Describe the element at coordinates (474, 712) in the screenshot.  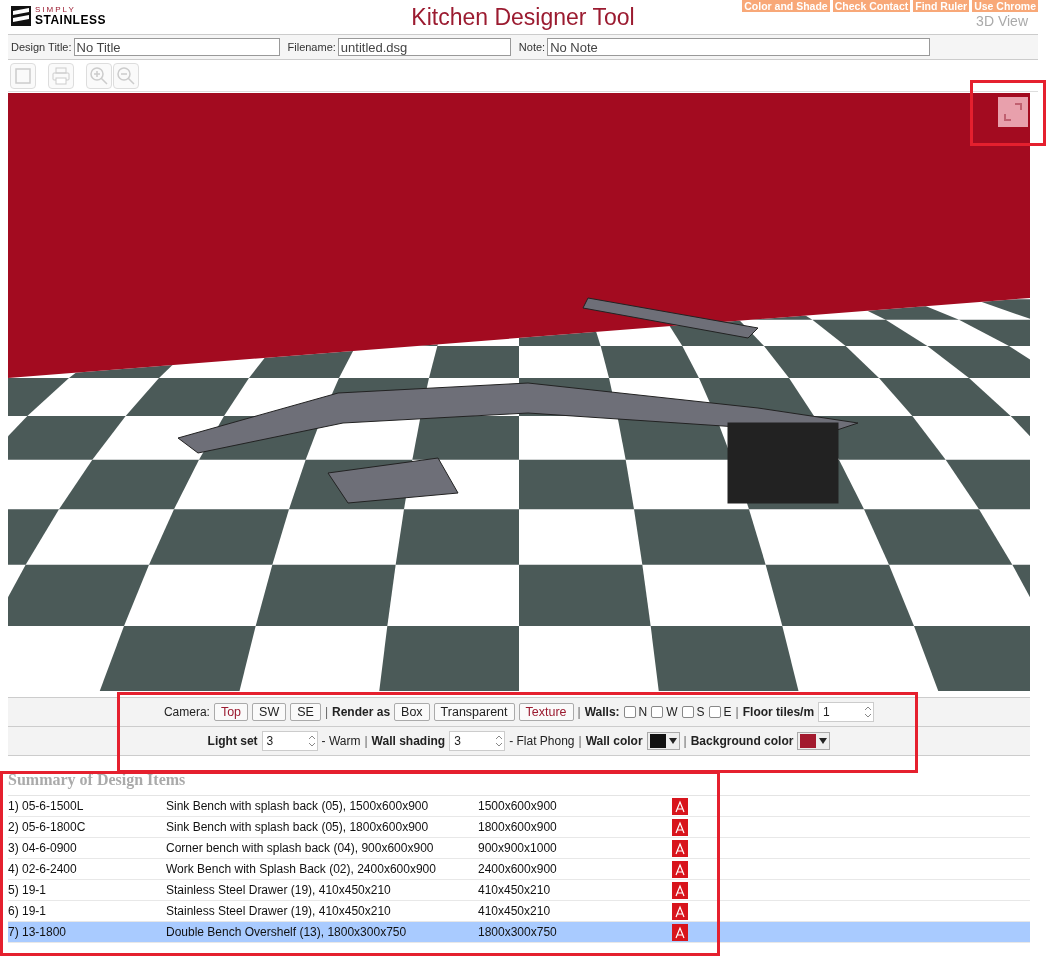
I see `toggle-button: Transparent` at that location.